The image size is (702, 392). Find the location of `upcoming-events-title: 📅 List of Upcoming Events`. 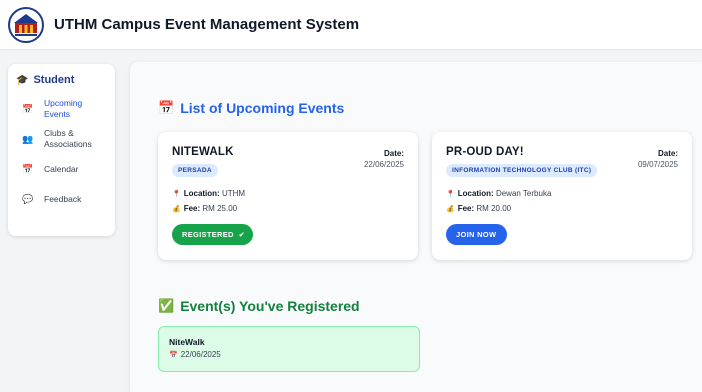

upcoming-events-title: 📅 List of Upcoming Events is located at coordinates (251, 108).